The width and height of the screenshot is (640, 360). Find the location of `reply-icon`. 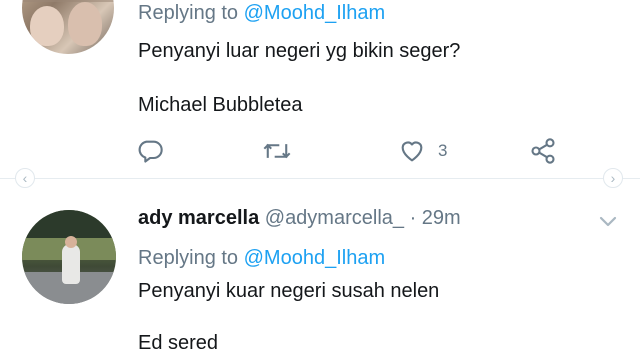

reply-icon is located at coordinates (150, 151).